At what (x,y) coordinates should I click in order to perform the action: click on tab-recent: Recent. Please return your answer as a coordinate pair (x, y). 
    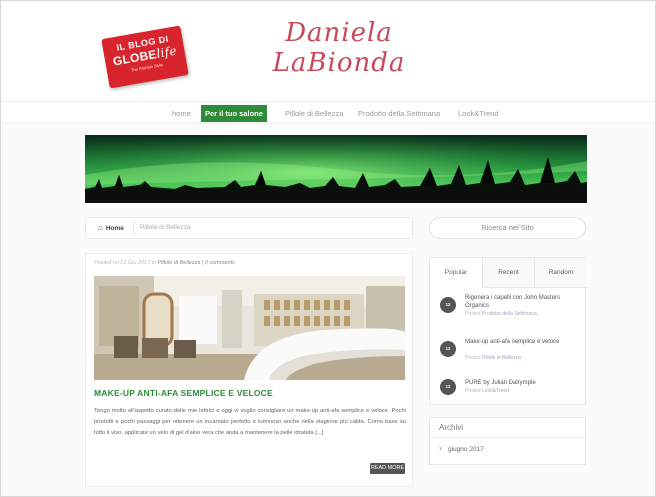
    Looking at the image, I should click on (508, 273).